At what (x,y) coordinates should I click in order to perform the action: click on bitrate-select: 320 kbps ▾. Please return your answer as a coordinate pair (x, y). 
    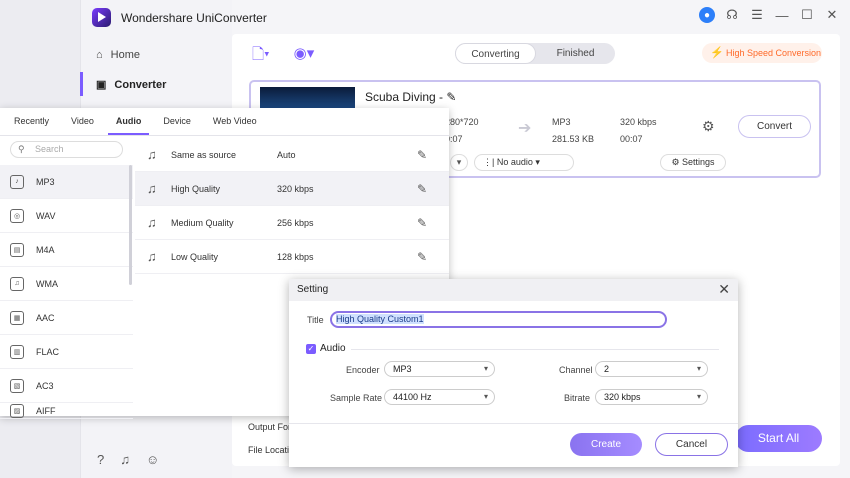
    Looking at the image, I should click on (651, 397).